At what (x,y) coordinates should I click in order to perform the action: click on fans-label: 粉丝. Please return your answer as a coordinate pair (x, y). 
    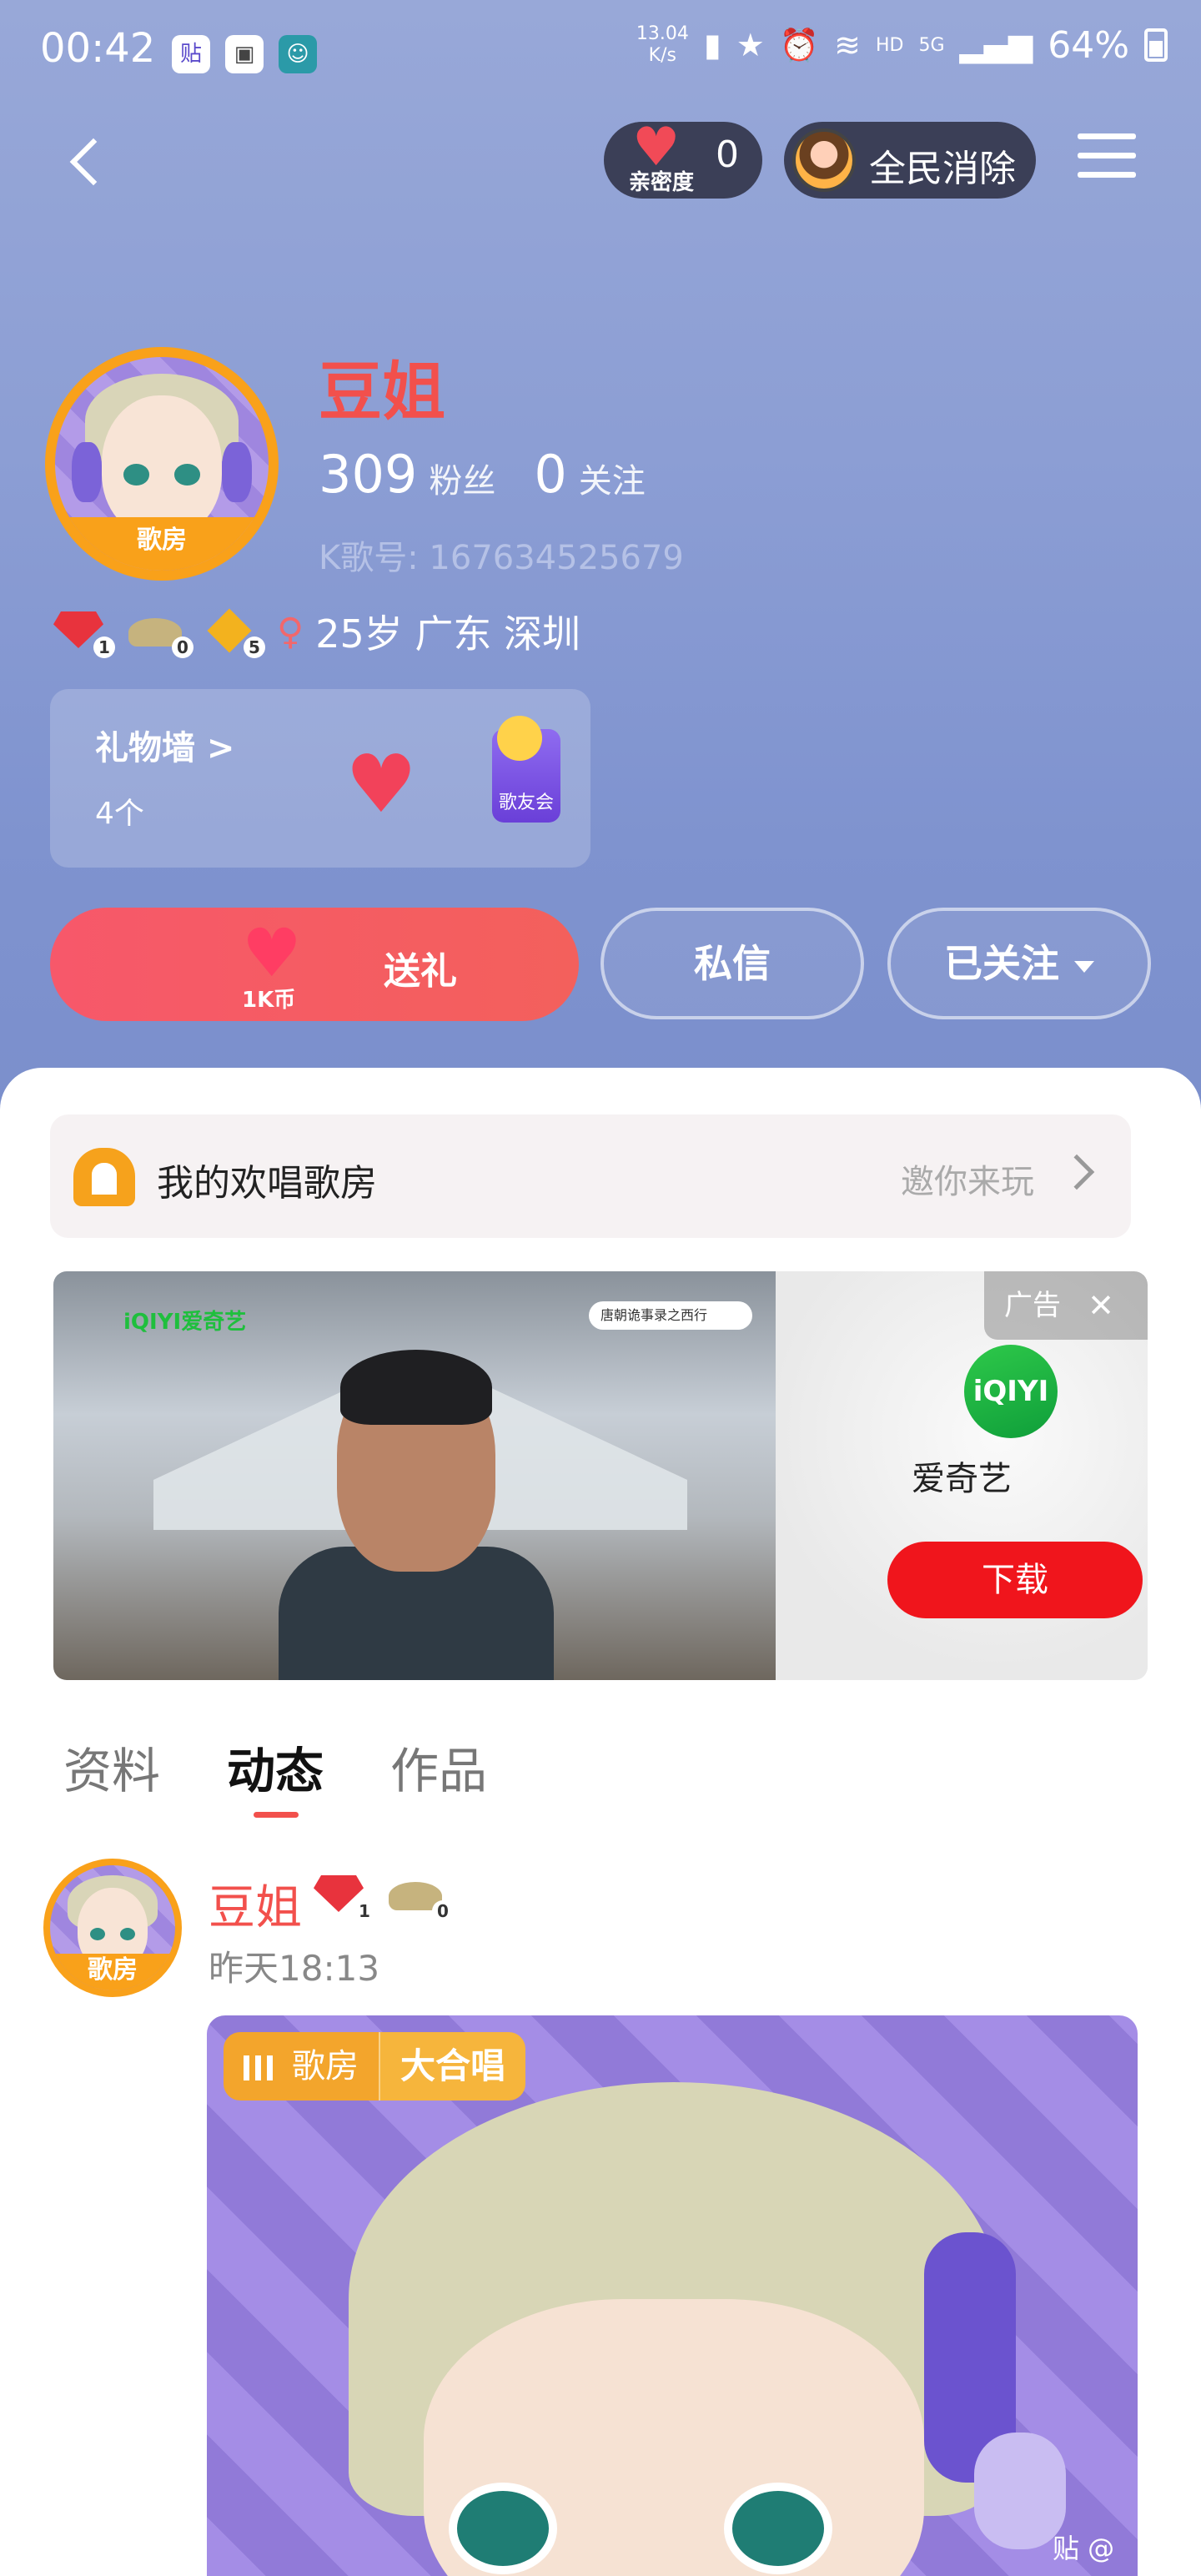
    Looking at the image, I should click on (462, 478).